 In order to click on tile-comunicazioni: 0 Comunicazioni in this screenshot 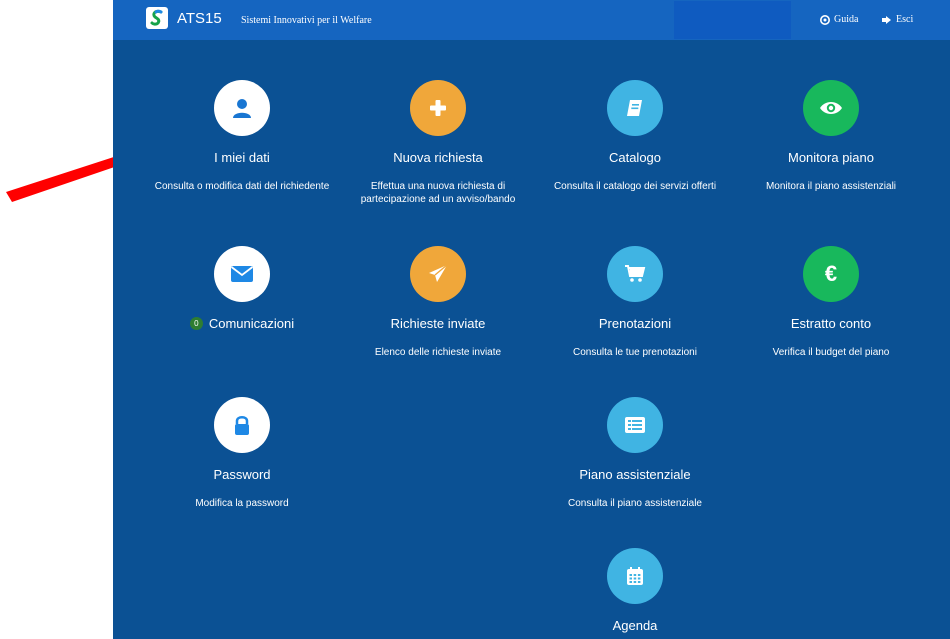, I will do `click(242, 288)`.